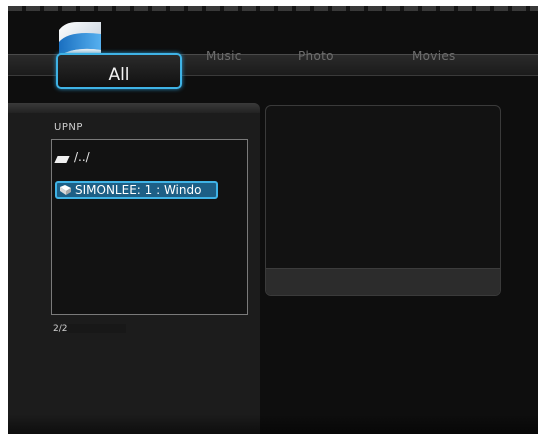 The image size is (546, 437). Describe the element at coordinates (273, 424) in the screenshot. I see `bottom-shade` at that location.